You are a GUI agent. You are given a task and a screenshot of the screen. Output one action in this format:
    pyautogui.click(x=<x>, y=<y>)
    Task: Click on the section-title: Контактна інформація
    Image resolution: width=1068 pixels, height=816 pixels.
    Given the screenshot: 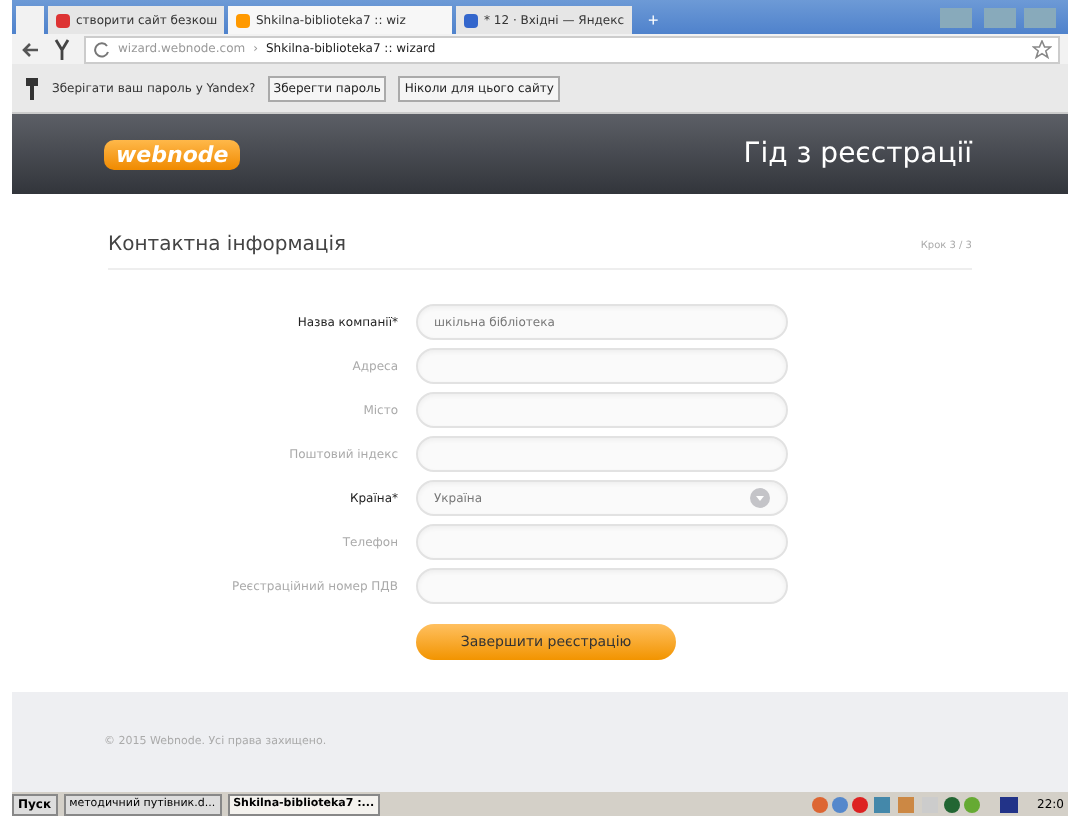 What is the action you would take?
    pyautogui.click(x=227, y=245)
    